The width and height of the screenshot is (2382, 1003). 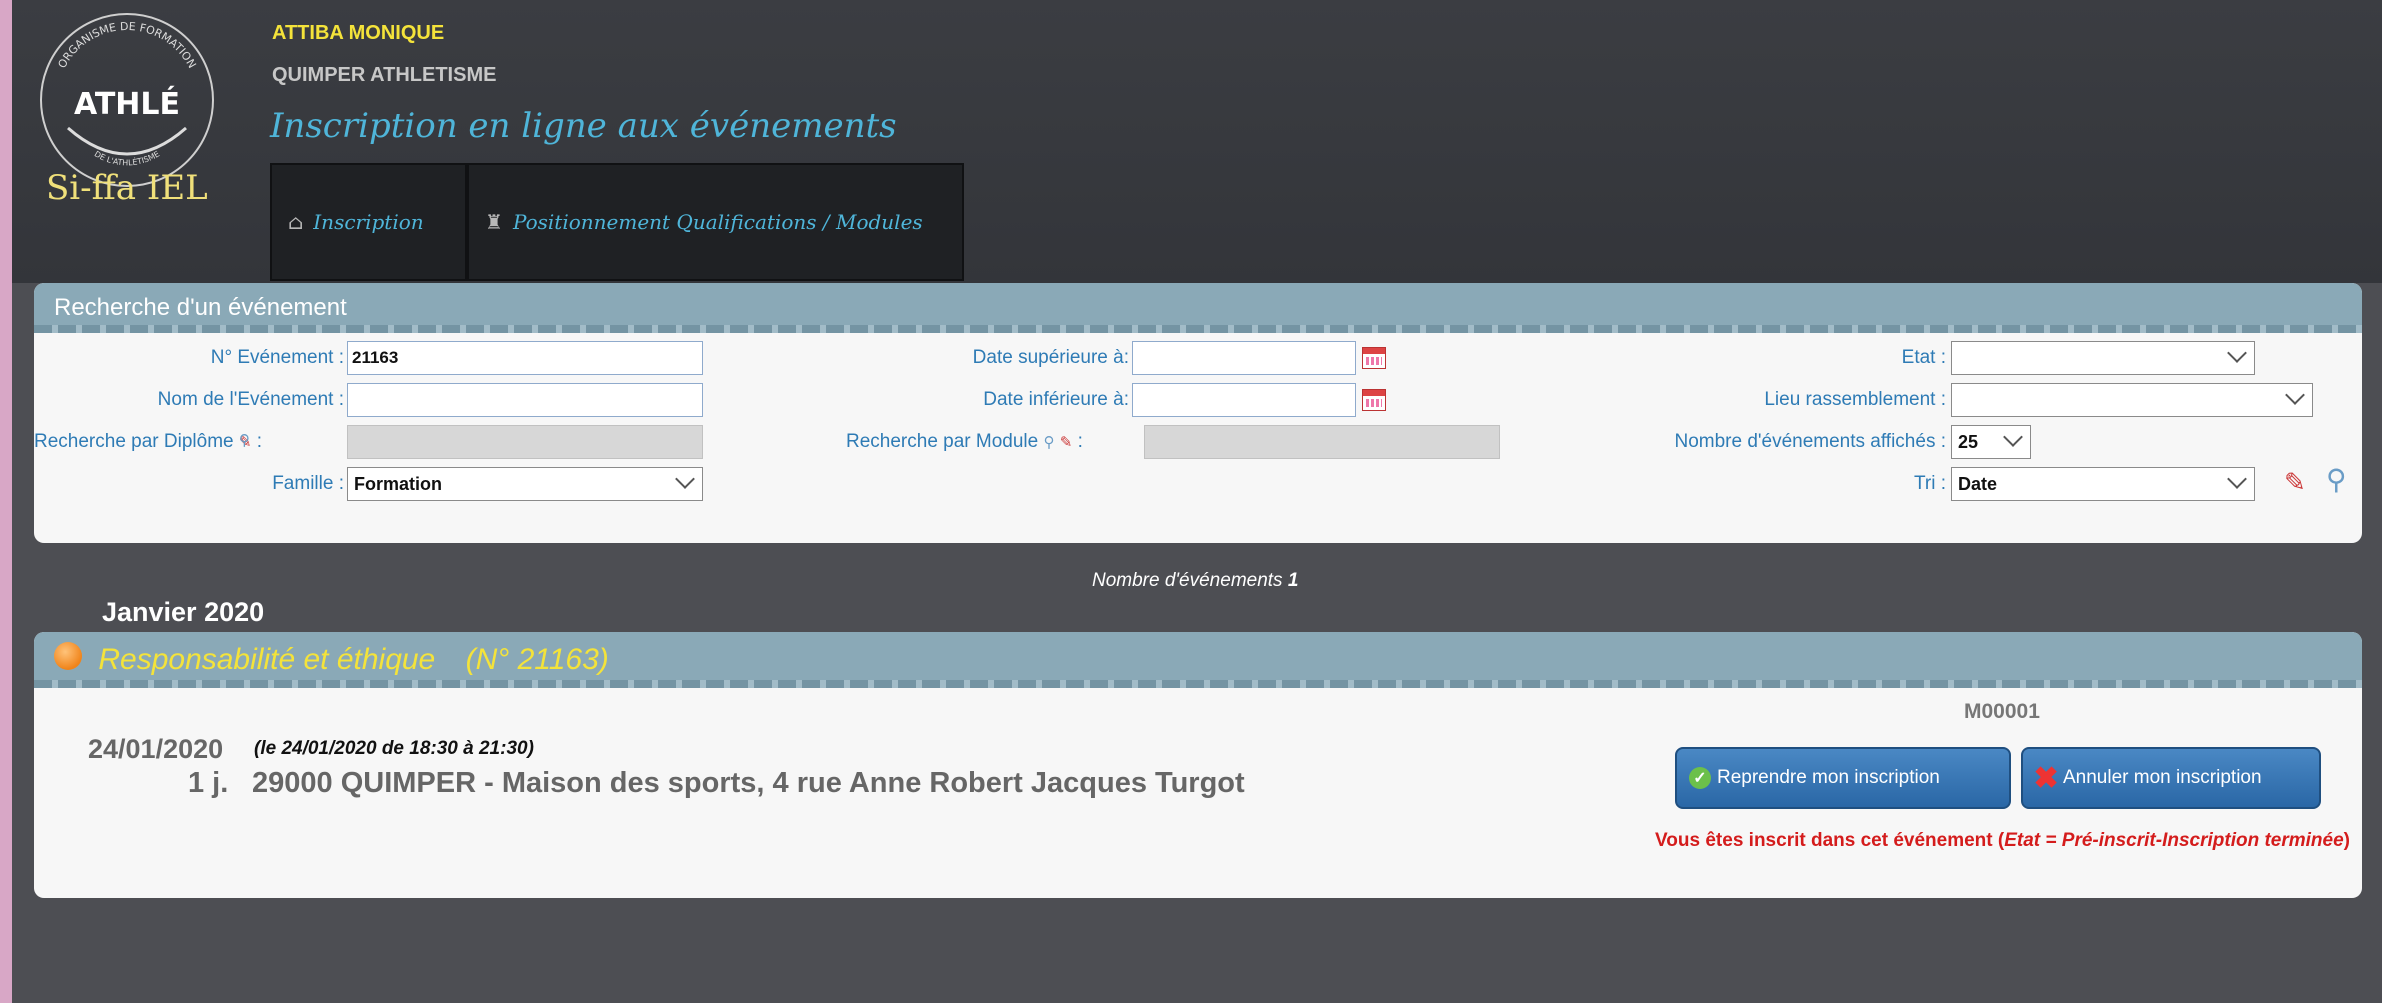 I want to click on search-panel-title: Recherche d'un événement, so click(x=1198, y=308).